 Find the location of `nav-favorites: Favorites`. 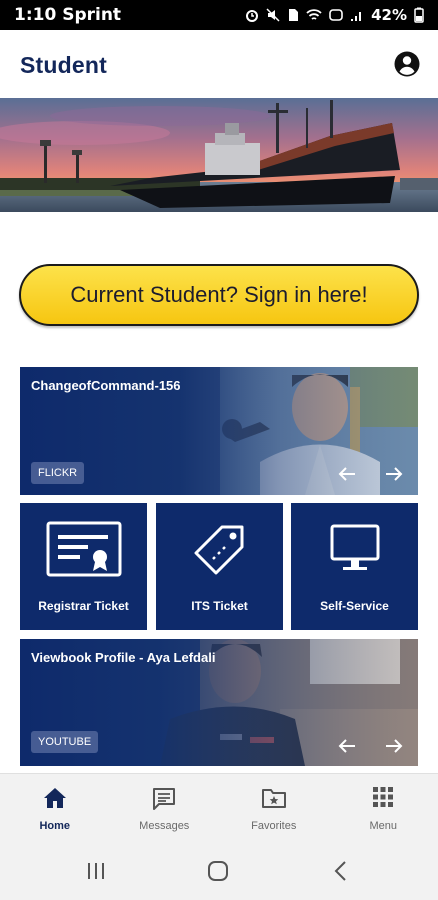

nav-favorites: Favorites is located at coordinates (274, 807).